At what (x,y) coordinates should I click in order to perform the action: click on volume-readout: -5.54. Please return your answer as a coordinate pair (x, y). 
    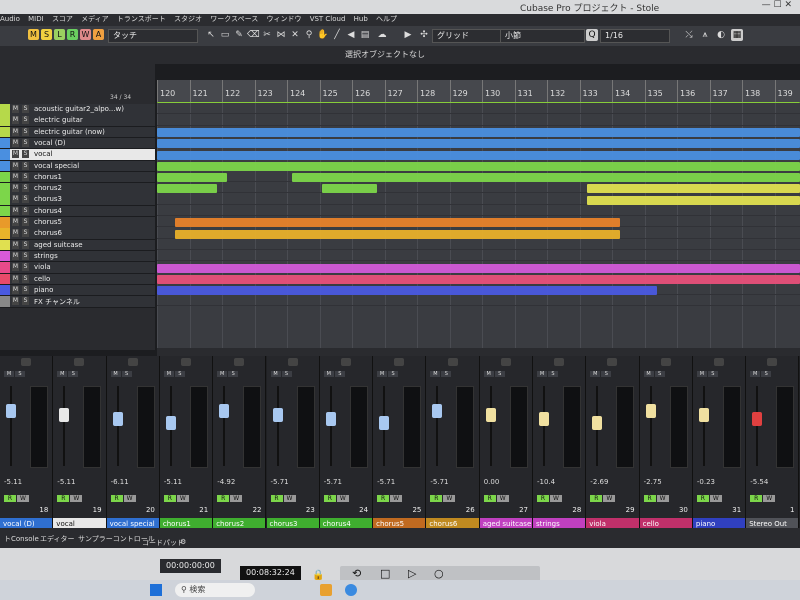
    Looking at the image, I should click on (759, 482).